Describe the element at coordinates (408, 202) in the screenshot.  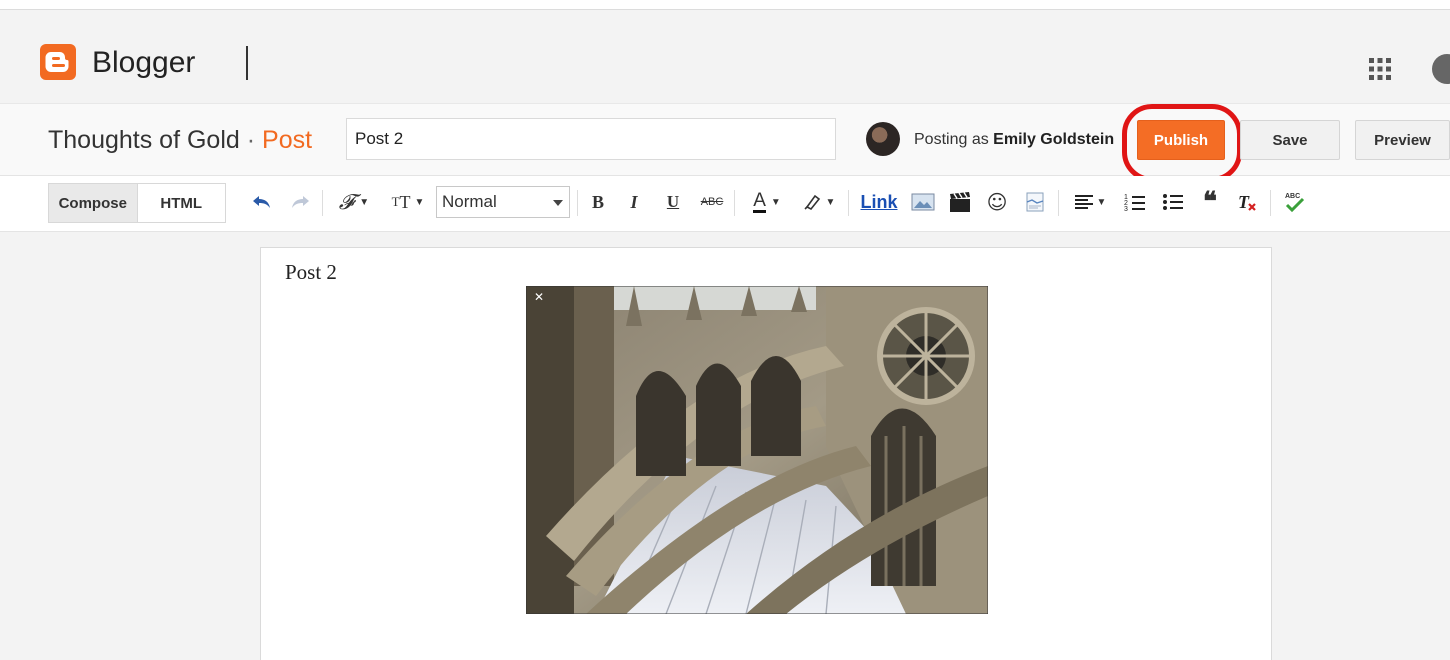
I see `font-size-icon: T T ▼` at that location.